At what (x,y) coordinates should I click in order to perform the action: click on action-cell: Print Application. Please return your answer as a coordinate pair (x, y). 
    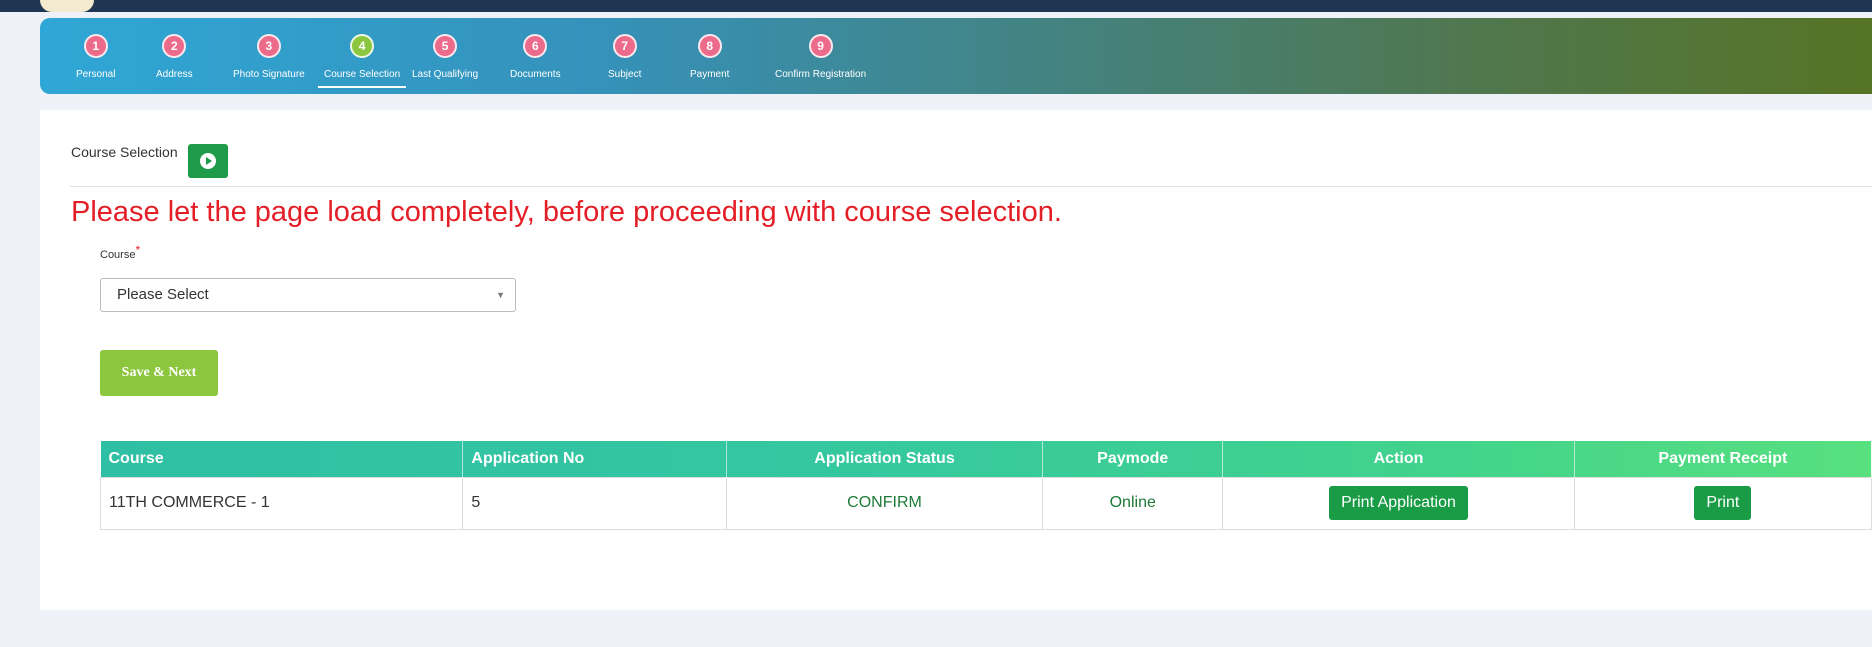
    Looking at the image, I should click on (1398, 503).